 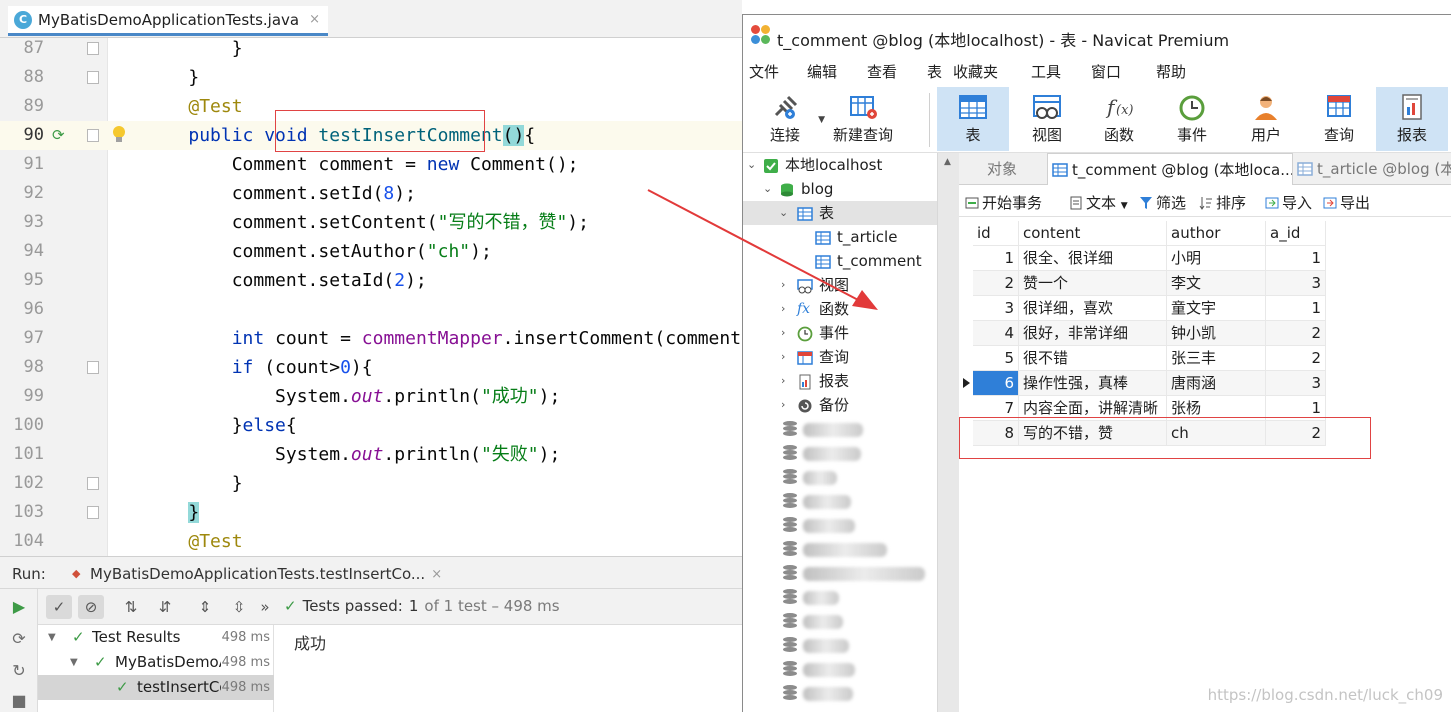 I want to click on code-line: 88 }, so click(x=371, y=77).